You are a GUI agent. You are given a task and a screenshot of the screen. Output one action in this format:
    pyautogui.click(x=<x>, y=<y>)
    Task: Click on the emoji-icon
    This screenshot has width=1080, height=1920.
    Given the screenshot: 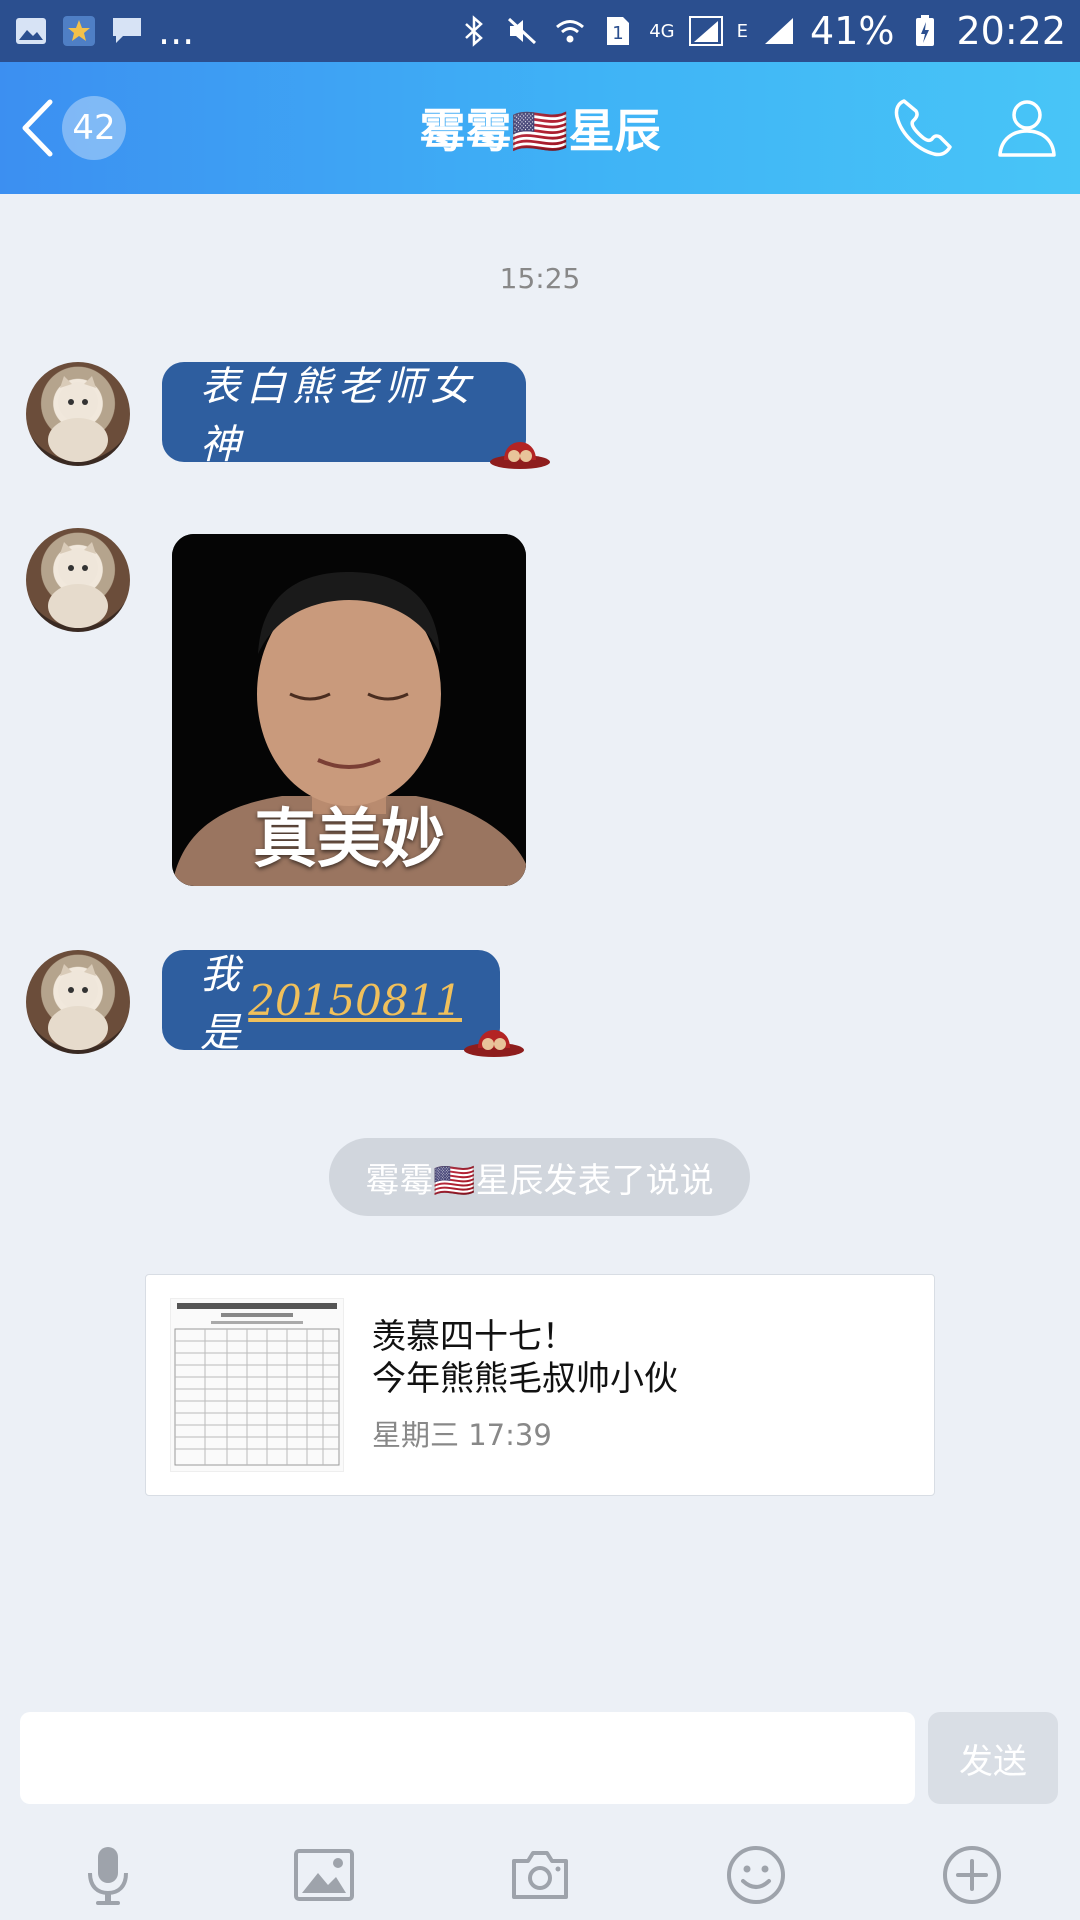 What is the action you would take?
    pyautogui.click(x=756, y=1875)
    